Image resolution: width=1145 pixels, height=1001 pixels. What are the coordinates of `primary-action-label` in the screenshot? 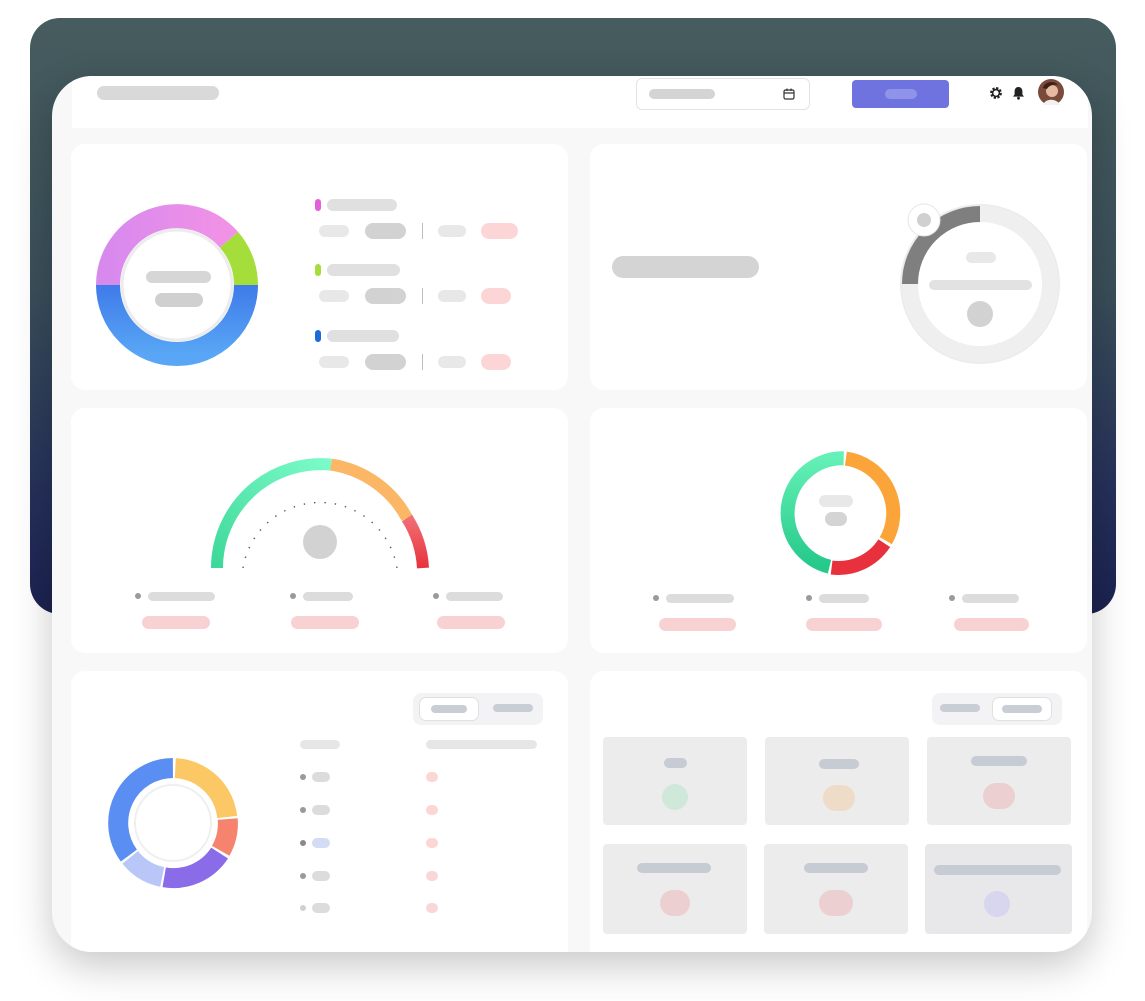 It's located at (901, 94).